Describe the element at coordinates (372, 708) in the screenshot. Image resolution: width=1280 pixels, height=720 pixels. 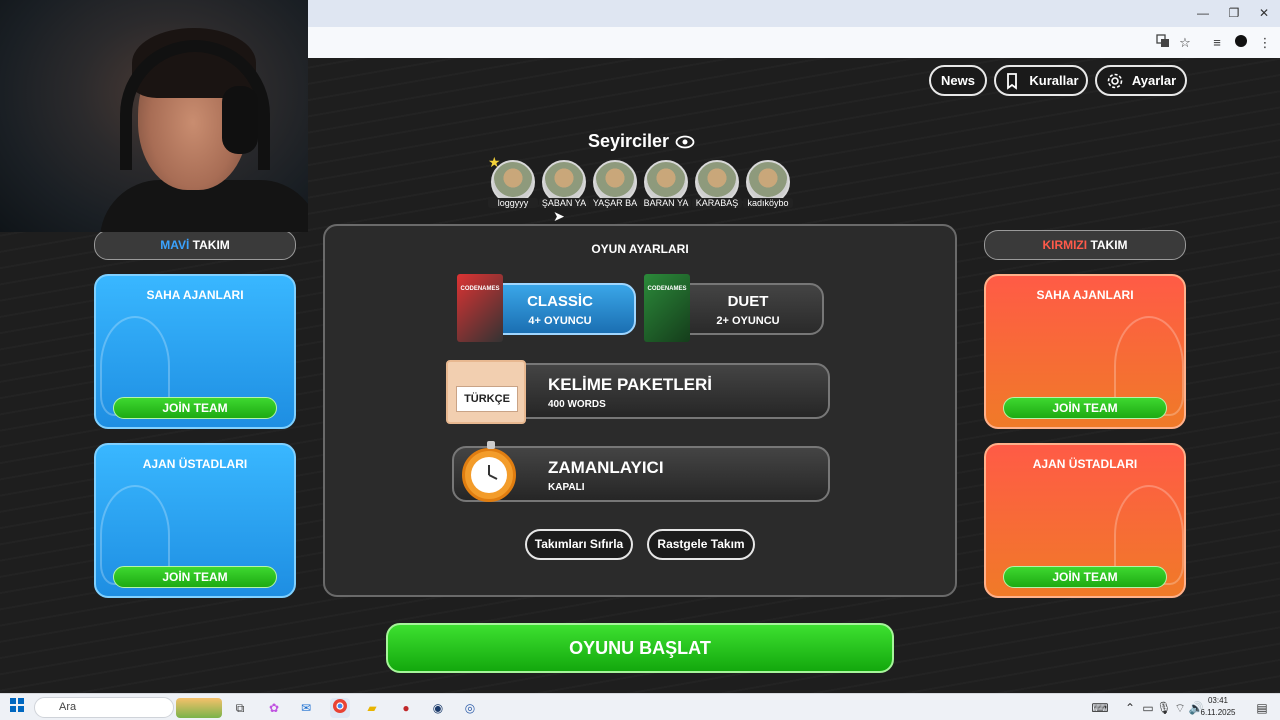
I see `file-explorer-icon: ▰` at that location.